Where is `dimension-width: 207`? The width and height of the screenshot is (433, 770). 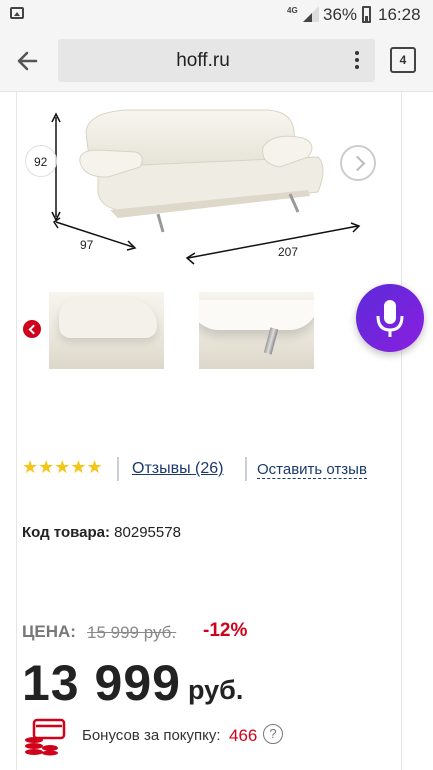 dimension-width: 207 is located at coordinates (288, 252).